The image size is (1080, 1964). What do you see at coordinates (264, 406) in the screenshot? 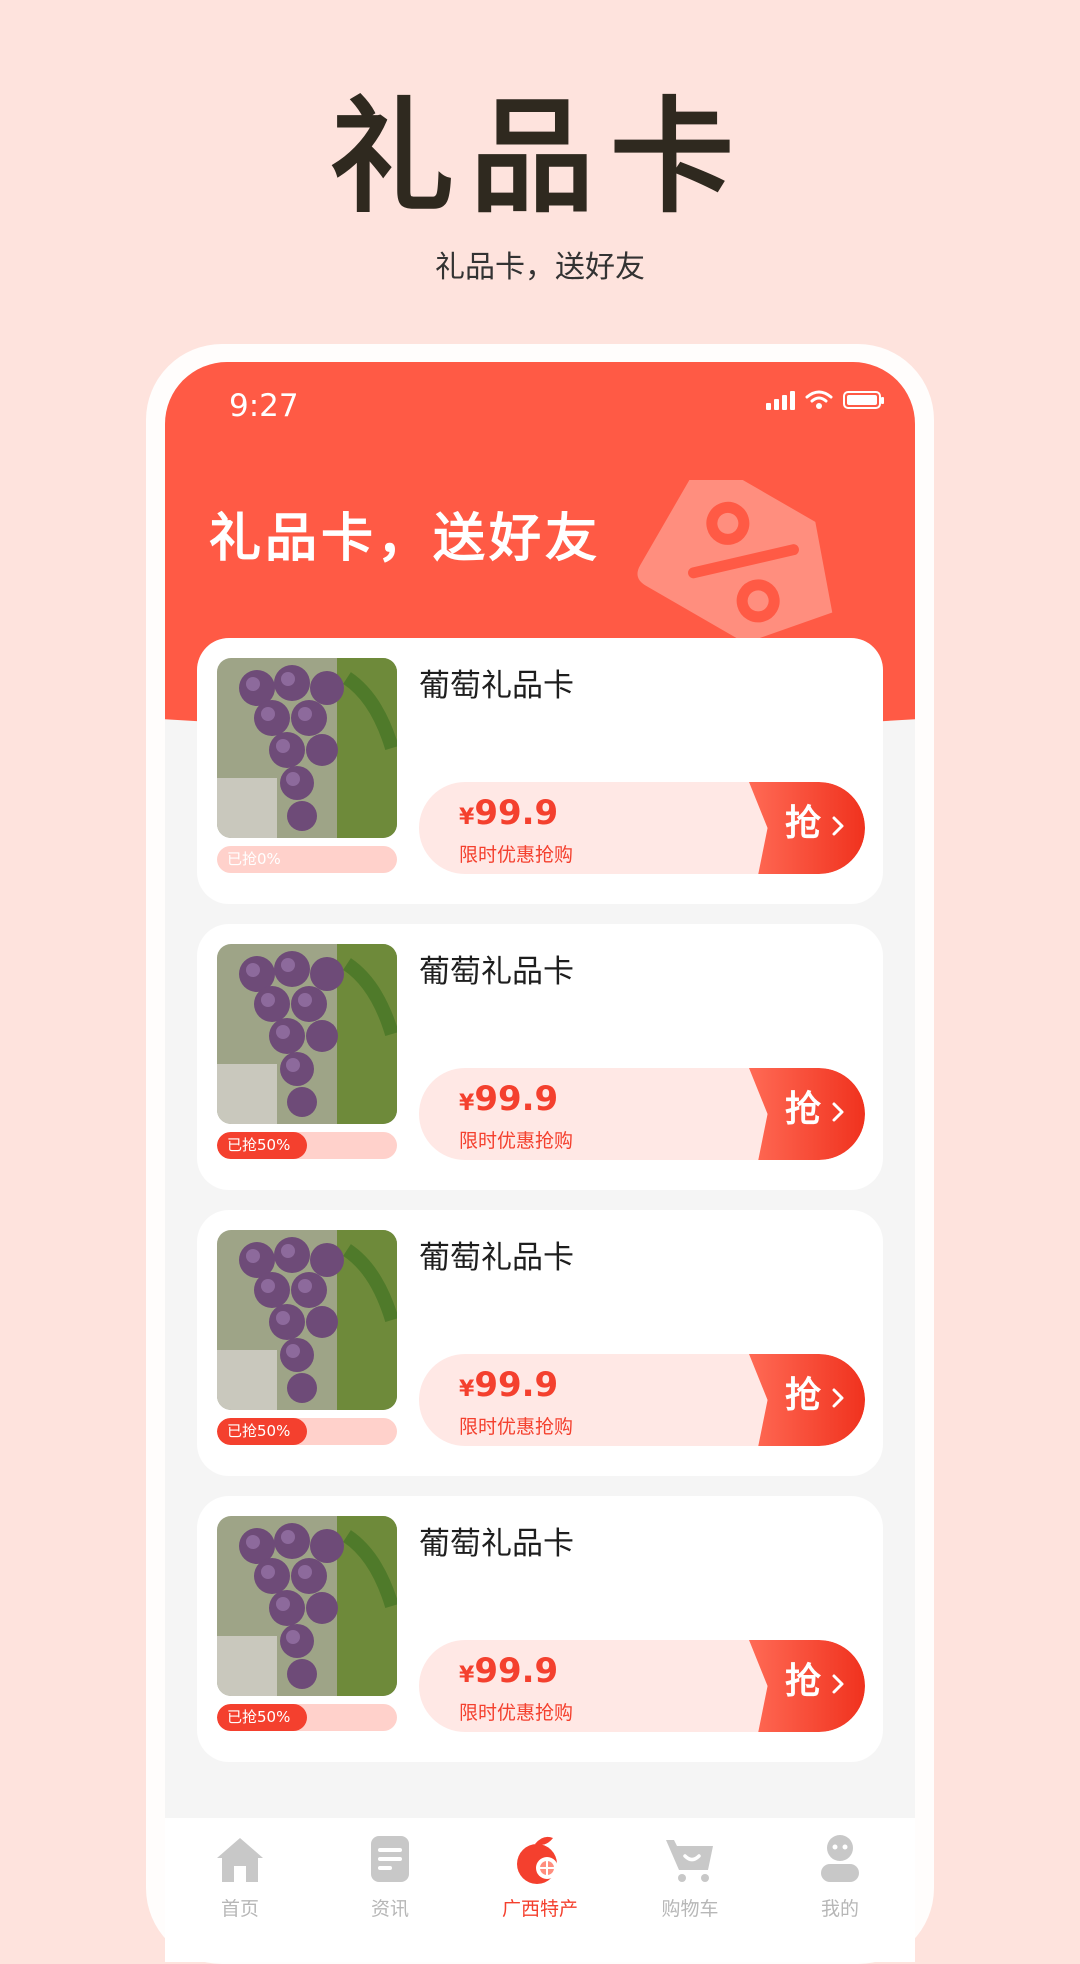
I see `status-time: 9:27` at bounding box center [264, 406].